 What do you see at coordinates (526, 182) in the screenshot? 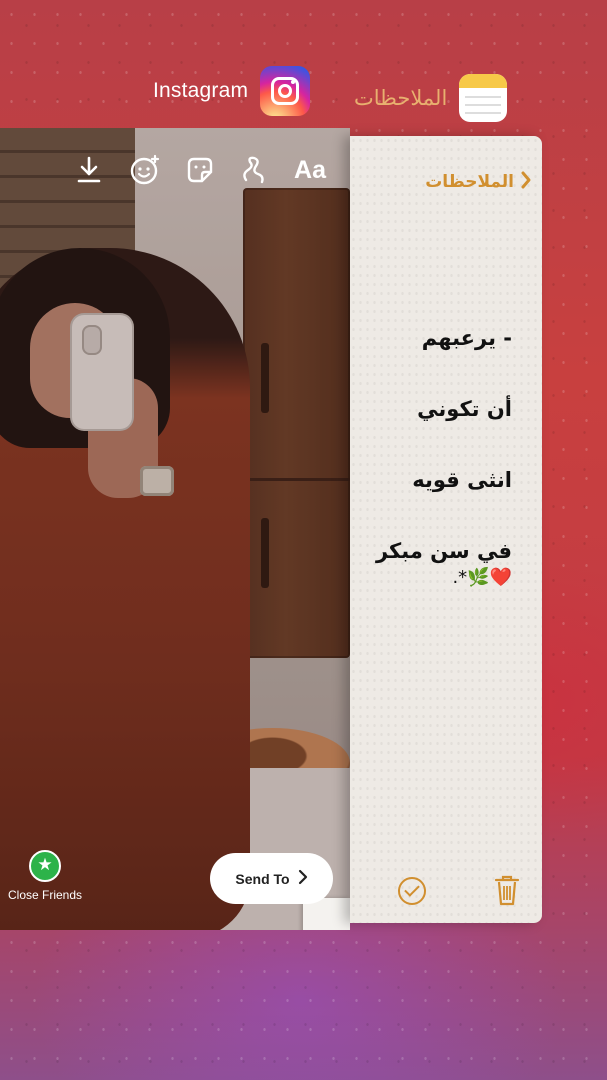
I see `chevron-left-icon` at bounding box center [526, 182].